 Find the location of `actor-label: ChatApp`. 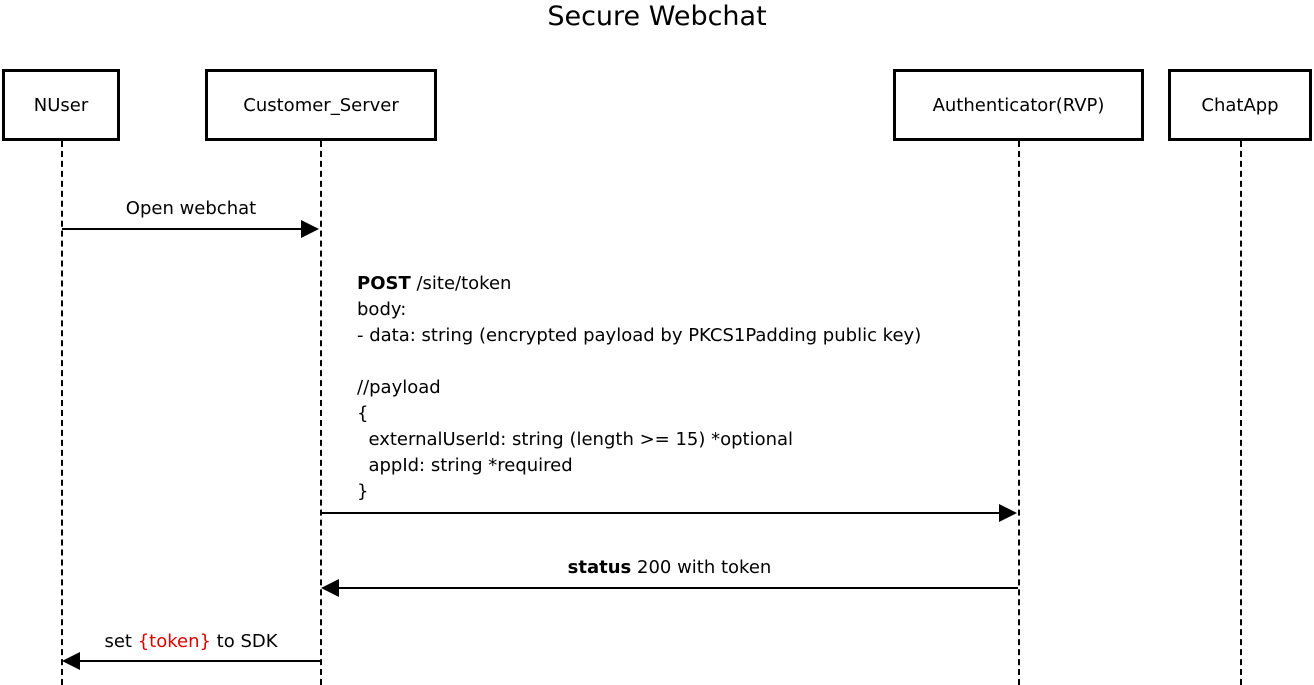

actor-label: ChatApp is located at coordinates (1240, 105).